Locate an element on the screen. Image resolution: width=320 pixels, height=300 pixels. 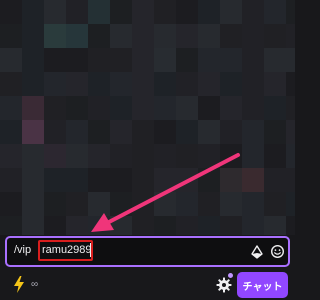
username-highlight-box: ramu2989 is located at coordinates (65, 250).